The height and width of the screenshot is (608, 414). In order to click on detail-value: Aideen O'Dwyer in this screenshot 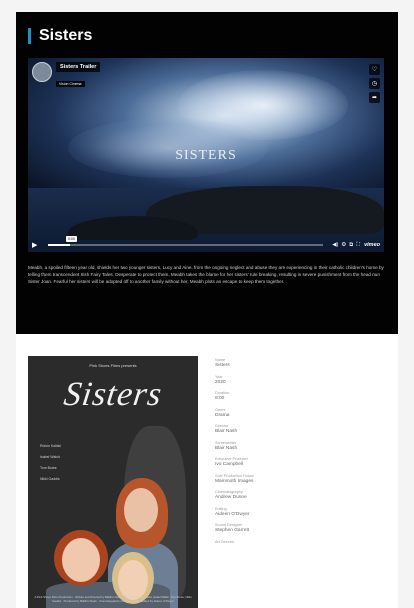, I will do `click(232, 514)`.